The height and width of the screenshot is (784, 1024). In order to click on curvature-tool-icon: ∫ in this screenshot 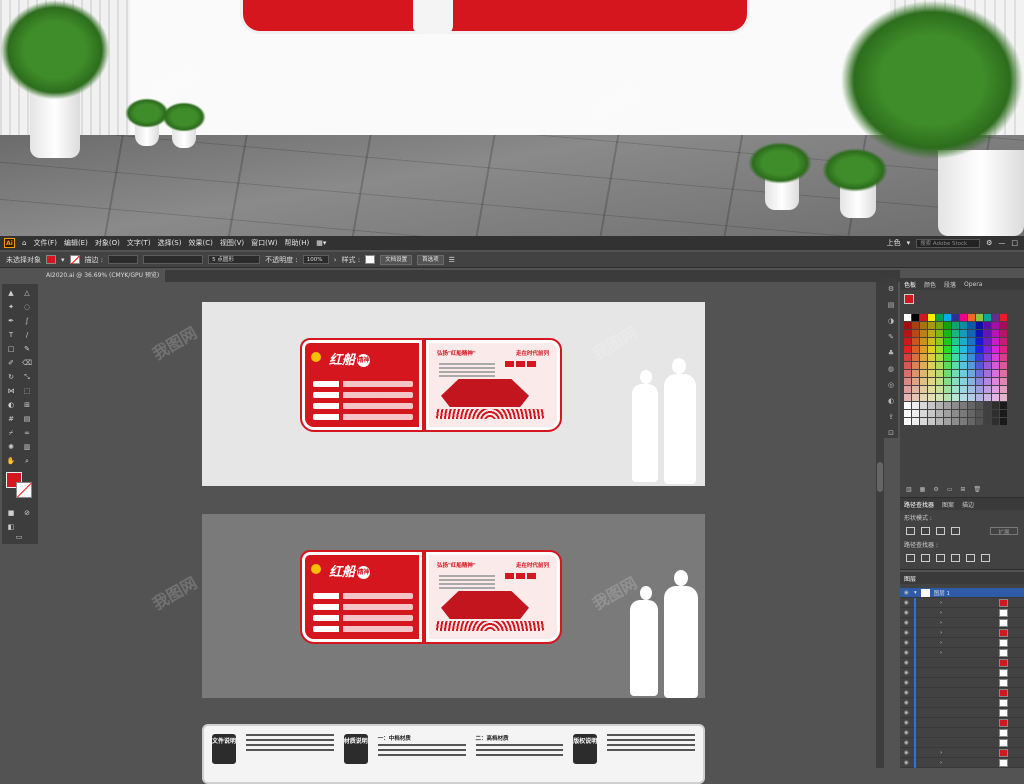, I will do `click(27, 321)`.